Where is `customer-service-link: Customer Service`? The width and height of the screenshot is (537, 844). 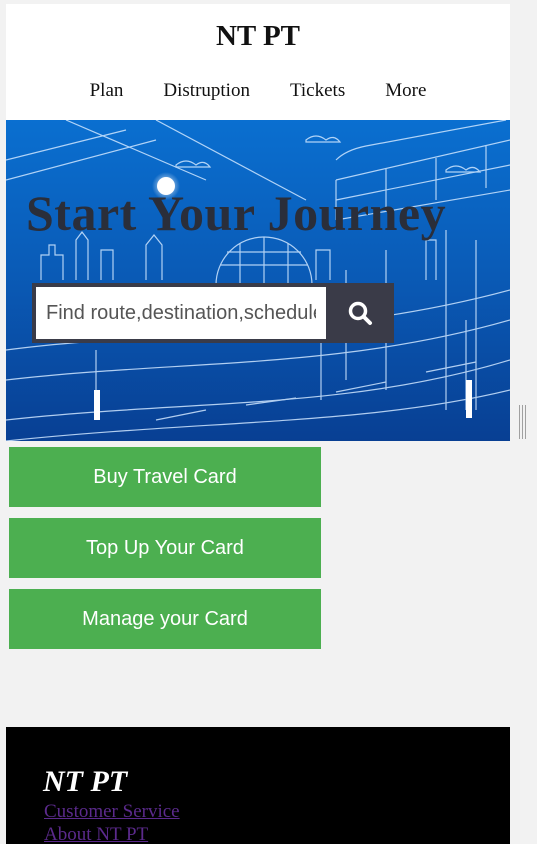
customer-service-link: Customer Service is located at coordinates (112, 811).